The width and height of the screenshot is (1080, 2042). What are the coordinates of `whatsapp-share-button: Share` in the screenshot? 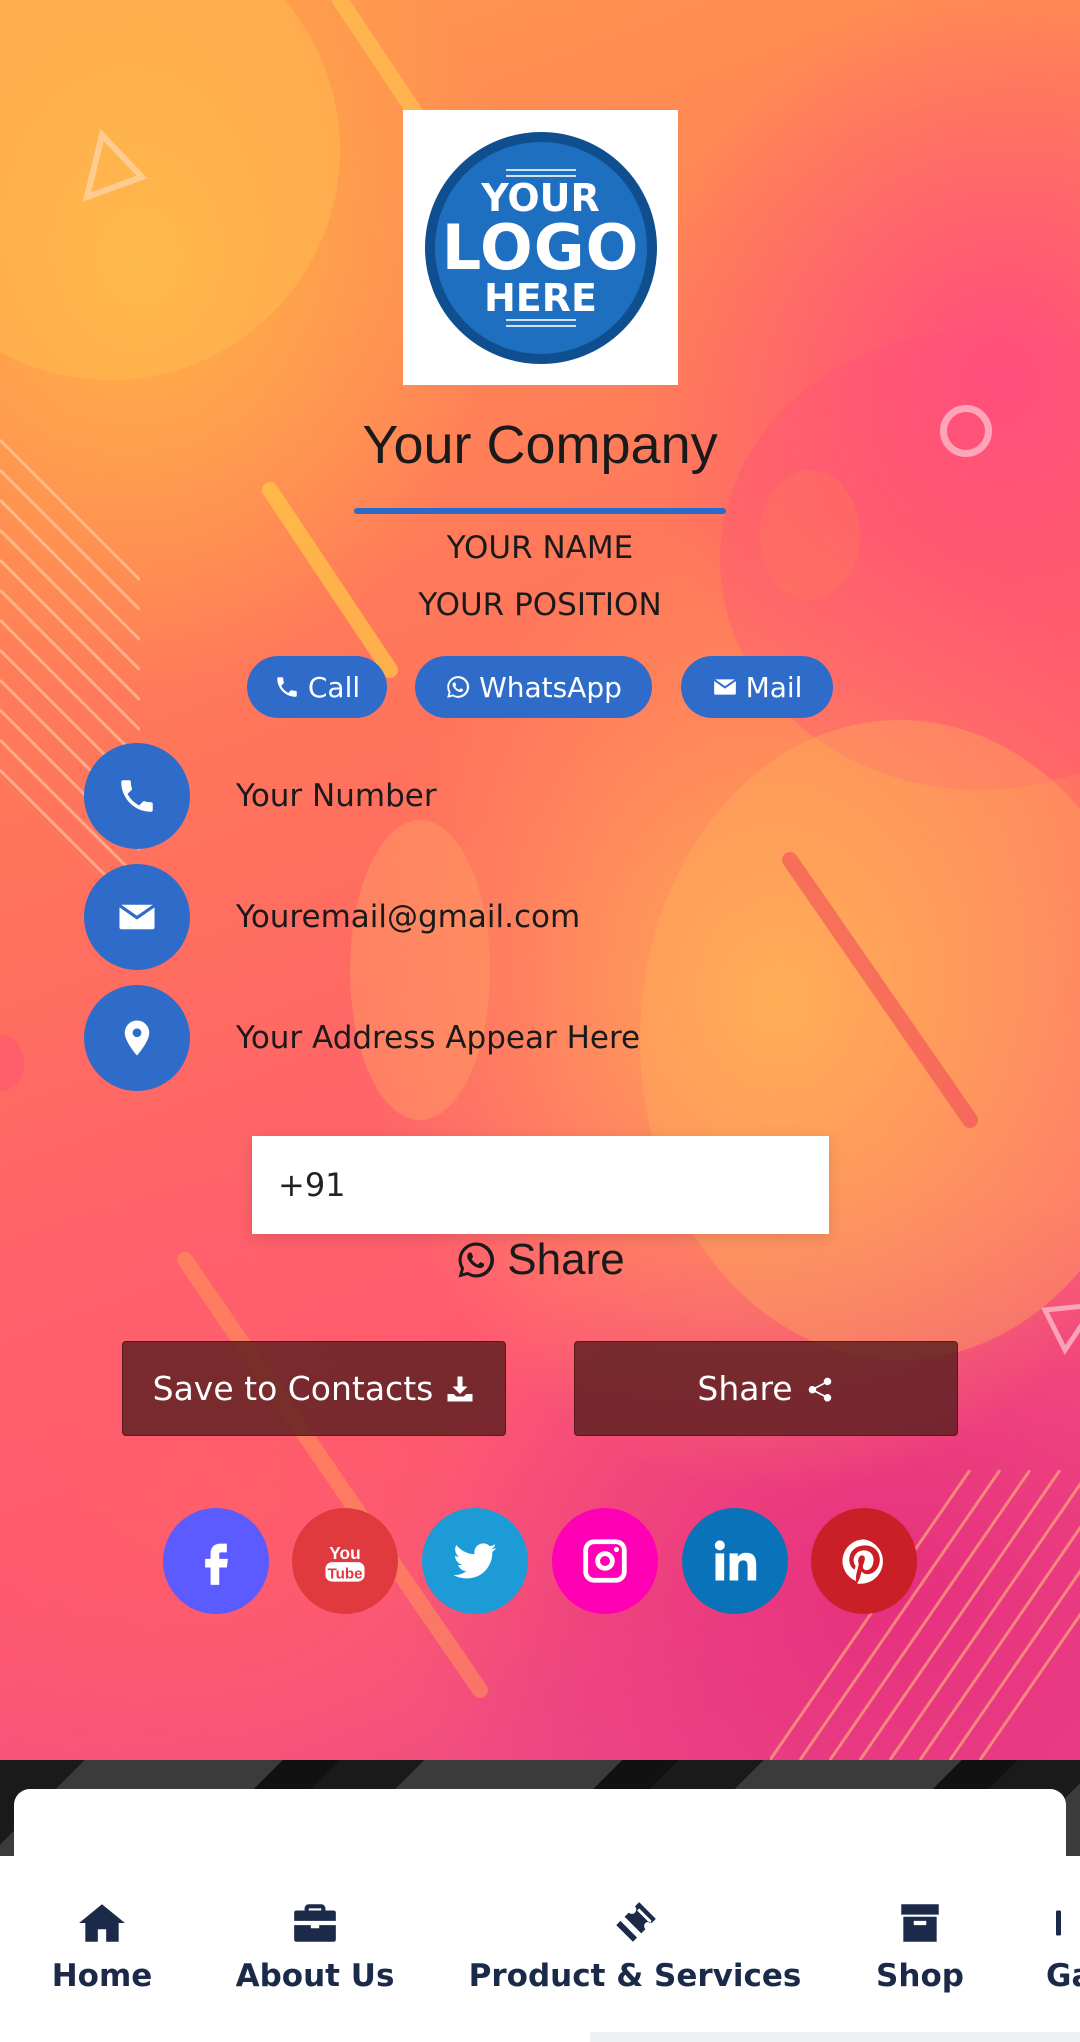 It's located at (540, 1260).